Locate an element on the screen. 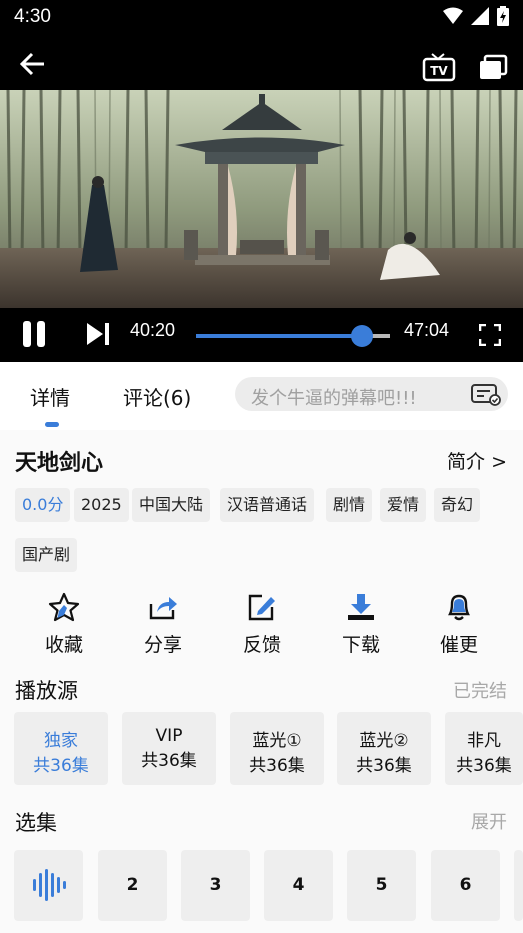 This screenshot has width=523, height=933. player-controls: 40:20 47:04 is located at coordinates (261, 335).